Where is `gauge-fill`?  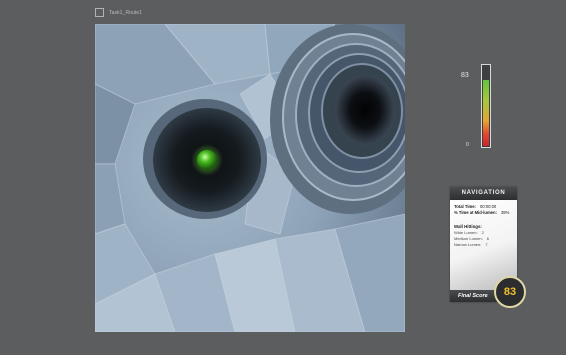
gauge-fill is located at coordinates (486, 112).